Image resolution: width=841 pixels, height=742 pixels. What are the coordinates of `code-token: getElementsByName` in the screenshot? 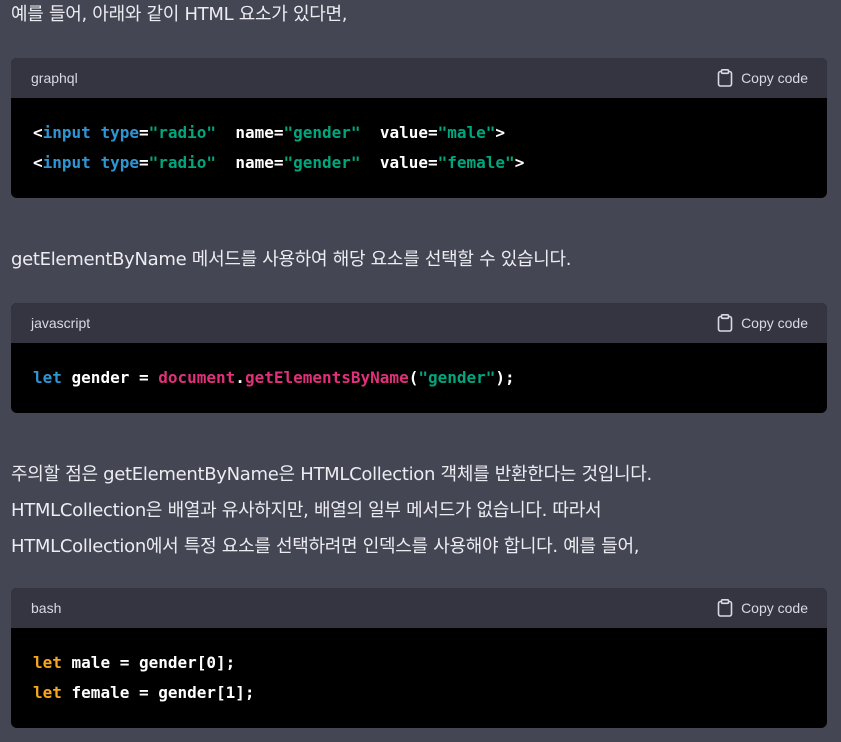 It's located at (326, 377).